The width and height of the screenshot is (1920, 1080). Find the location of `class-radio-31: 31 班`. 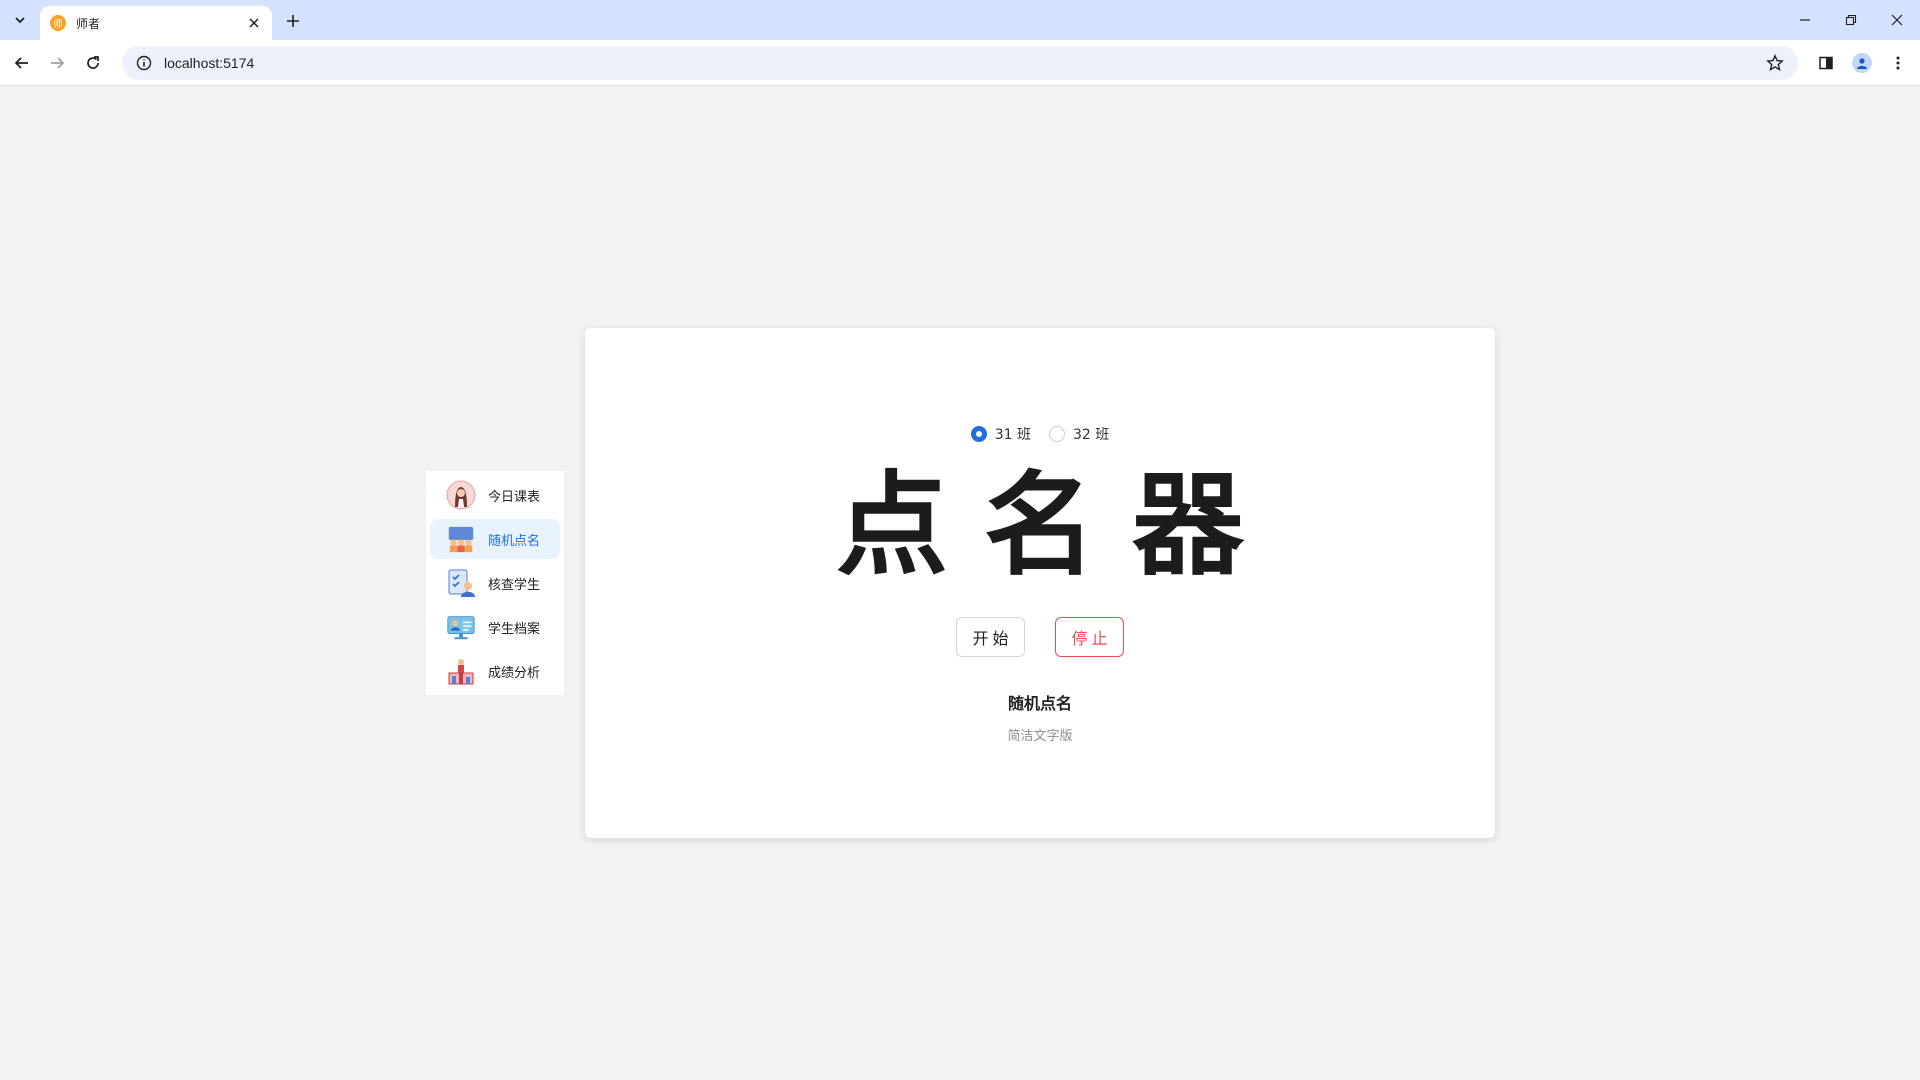

class-radio-31: 31 班 is located at coordinates (1000, 434).